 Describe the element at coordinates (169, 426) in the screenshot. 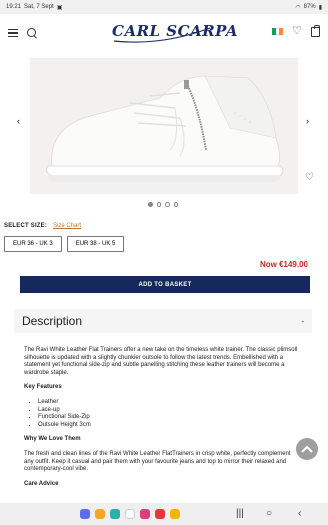

I see `list-item: Outsole Height 3cm` at that location.